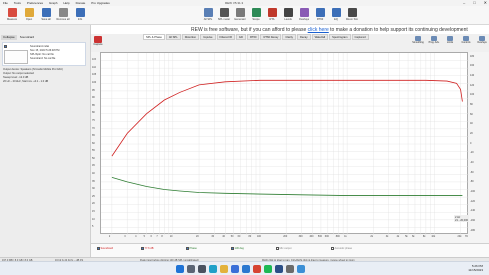  I want to click on left-tick-label: 40, so click(93, 174).